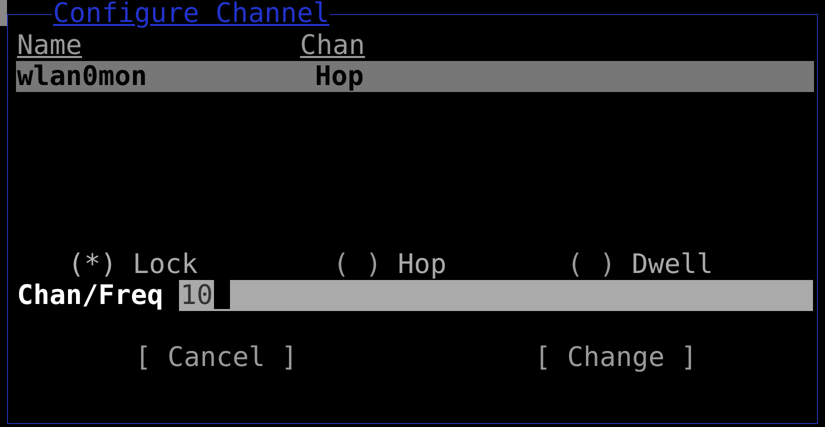 This screenshot has width=825, height=427. I want to click on radio-option: ( ) Hop, so click(450, 265).